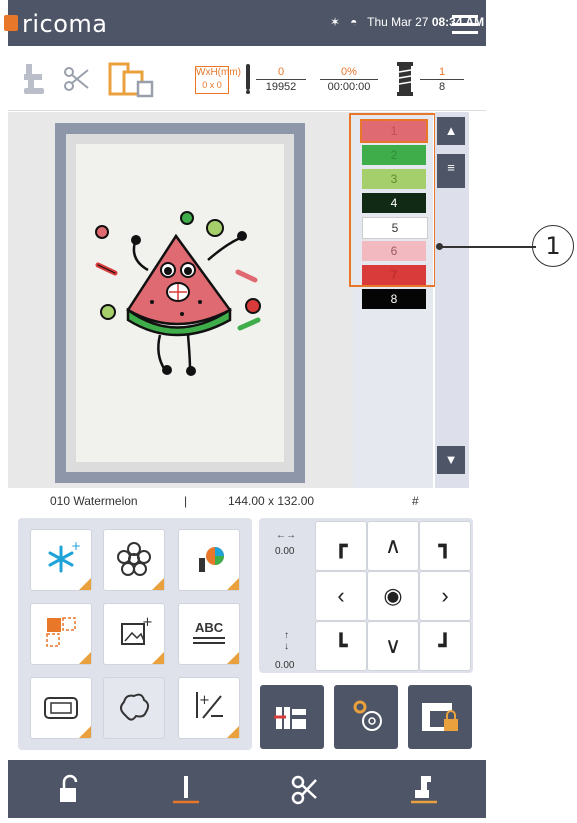 The height and width of the screenshot is (823, 577). I want to click on outline-button, so click(134, 708).